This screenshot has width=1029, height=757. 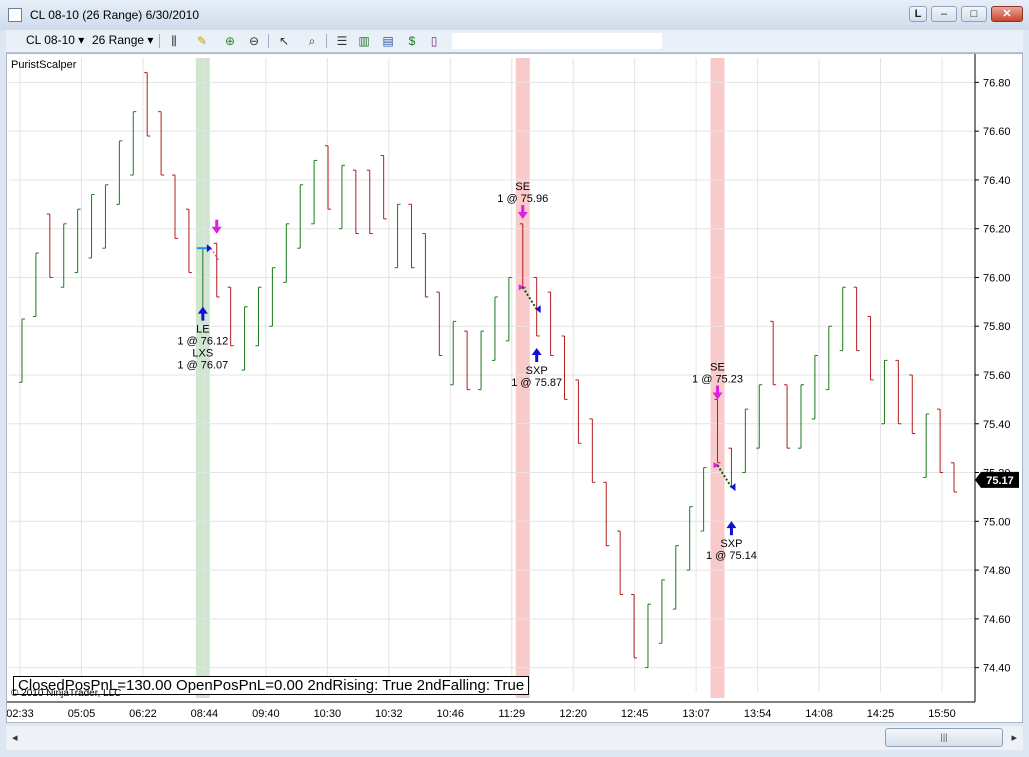 What do you see at coordinates (997, 376) in the screenshot?
I see `y-tick-label: 75.60` at bounding box center [997, 376].